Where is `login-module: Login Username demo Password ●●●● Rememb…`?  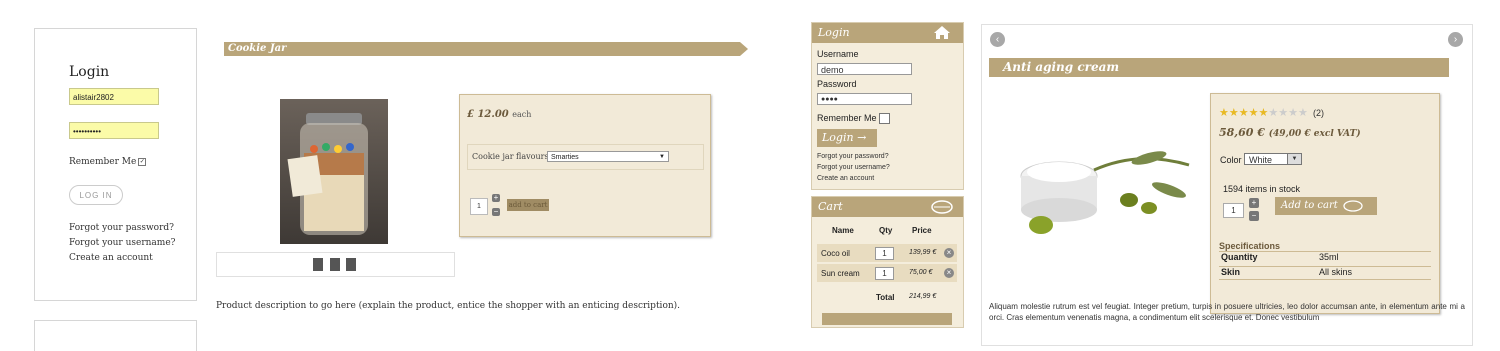
login-module: Login Username demo Password ●●●● Rememb… is located at coordinates (887, 106).